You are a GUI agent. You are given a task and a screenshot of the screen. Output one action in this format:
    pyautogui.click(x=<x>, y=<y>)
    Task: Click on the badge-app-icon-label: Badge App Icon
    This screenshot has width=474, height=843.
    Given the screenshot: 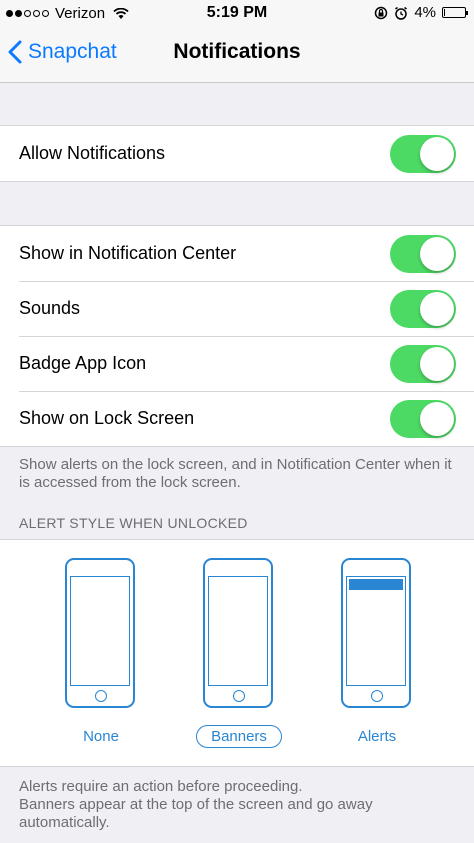 What is the action you would take?
    pyautogui.click(x=83, y=363)
    